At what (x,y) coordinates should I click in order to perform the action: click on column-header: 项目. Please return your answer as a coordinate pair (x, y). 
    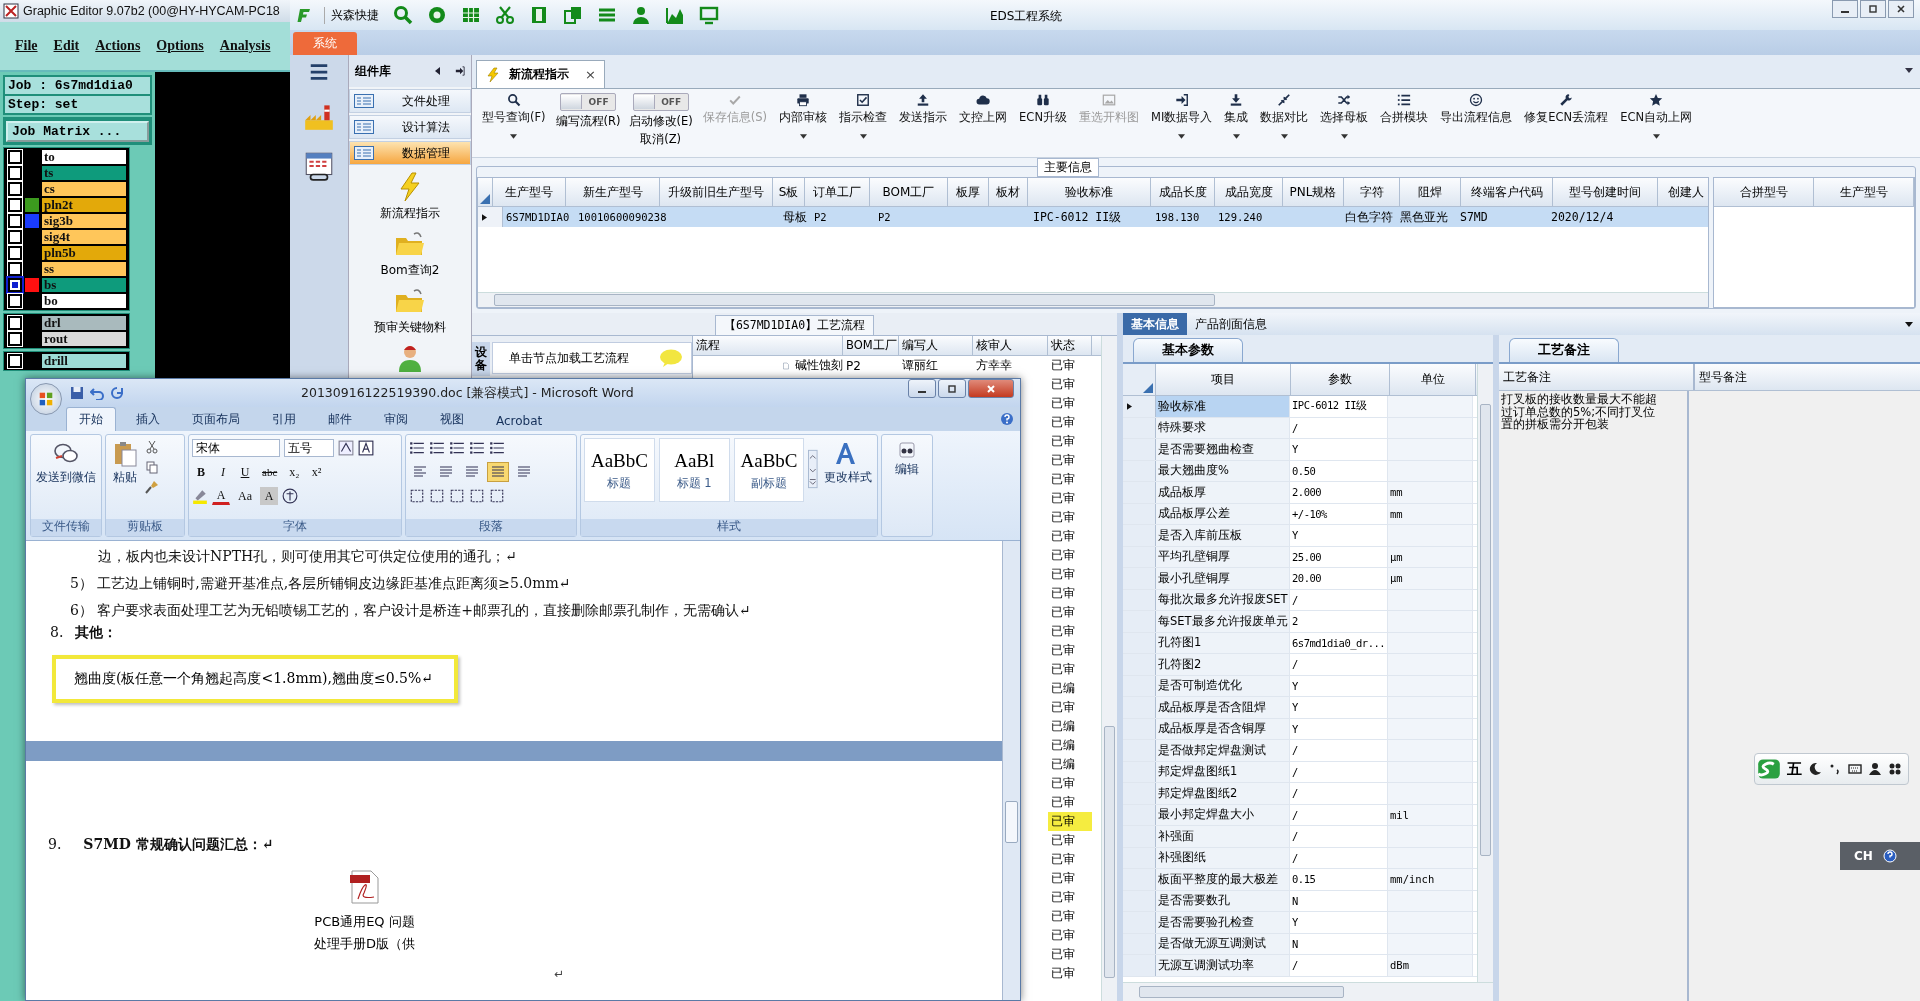
    Looking at the image, I should click on (1223, 379).